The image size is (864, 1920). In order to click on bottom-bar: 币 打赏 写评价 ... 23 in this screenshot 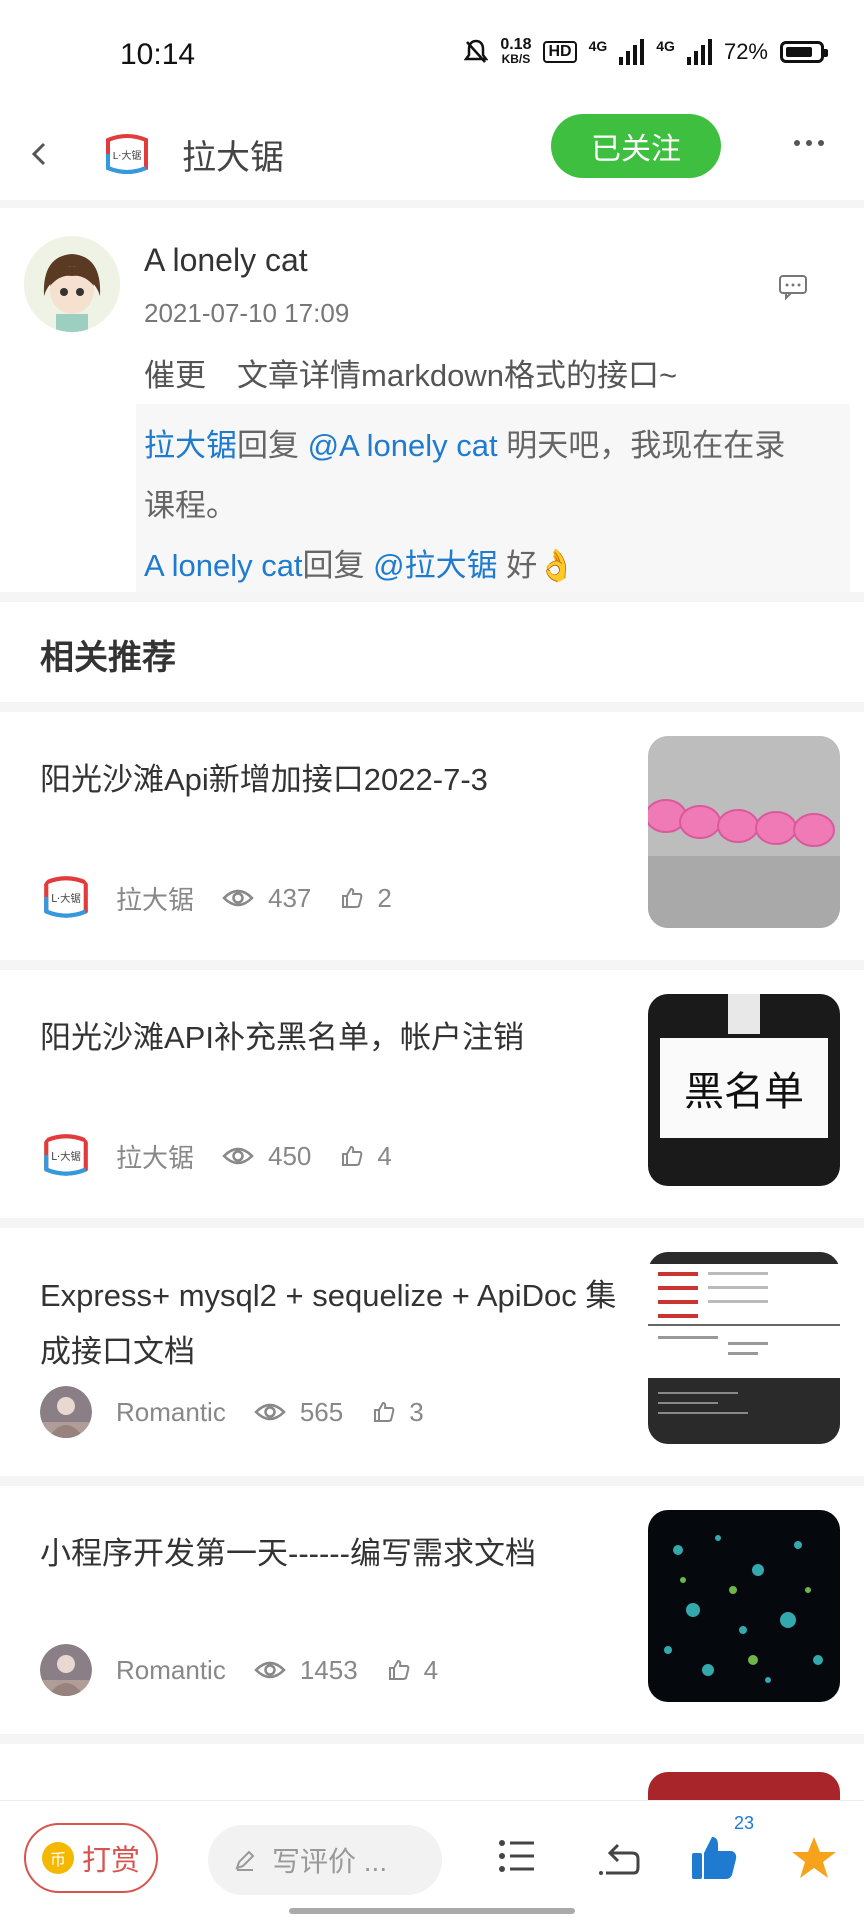, I will do `click(432, 1860)`.